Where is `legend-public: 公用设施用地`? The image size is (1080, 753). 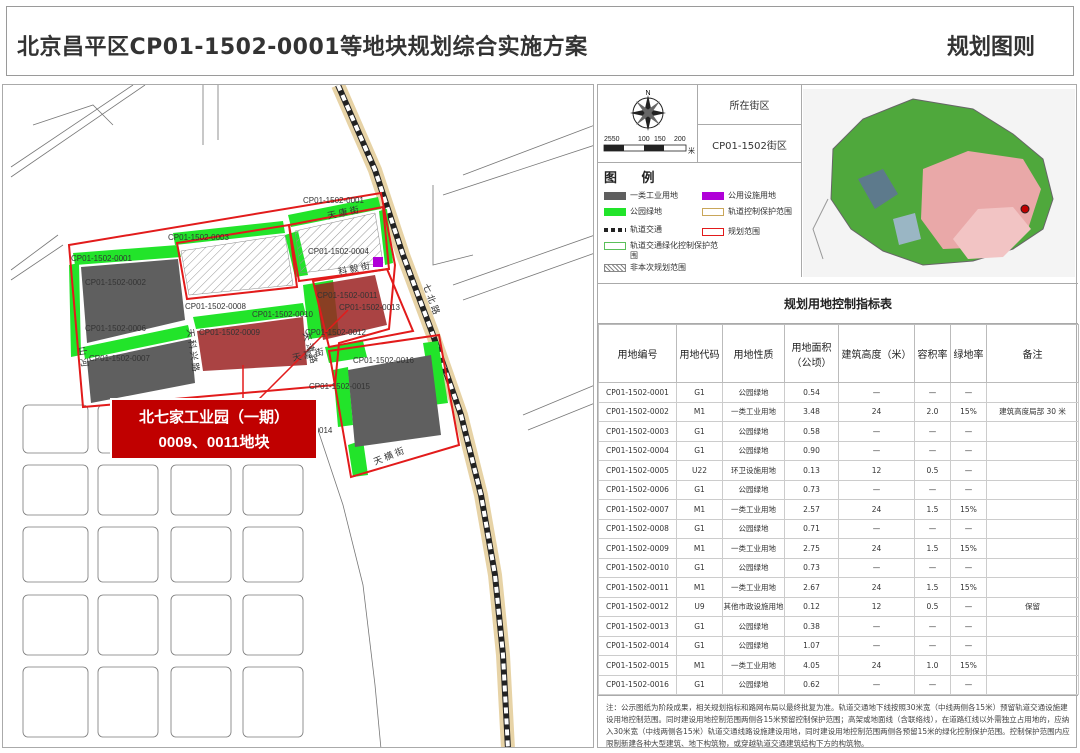 legend-public: 公用设施用地 is located at coordinates (739, 196).